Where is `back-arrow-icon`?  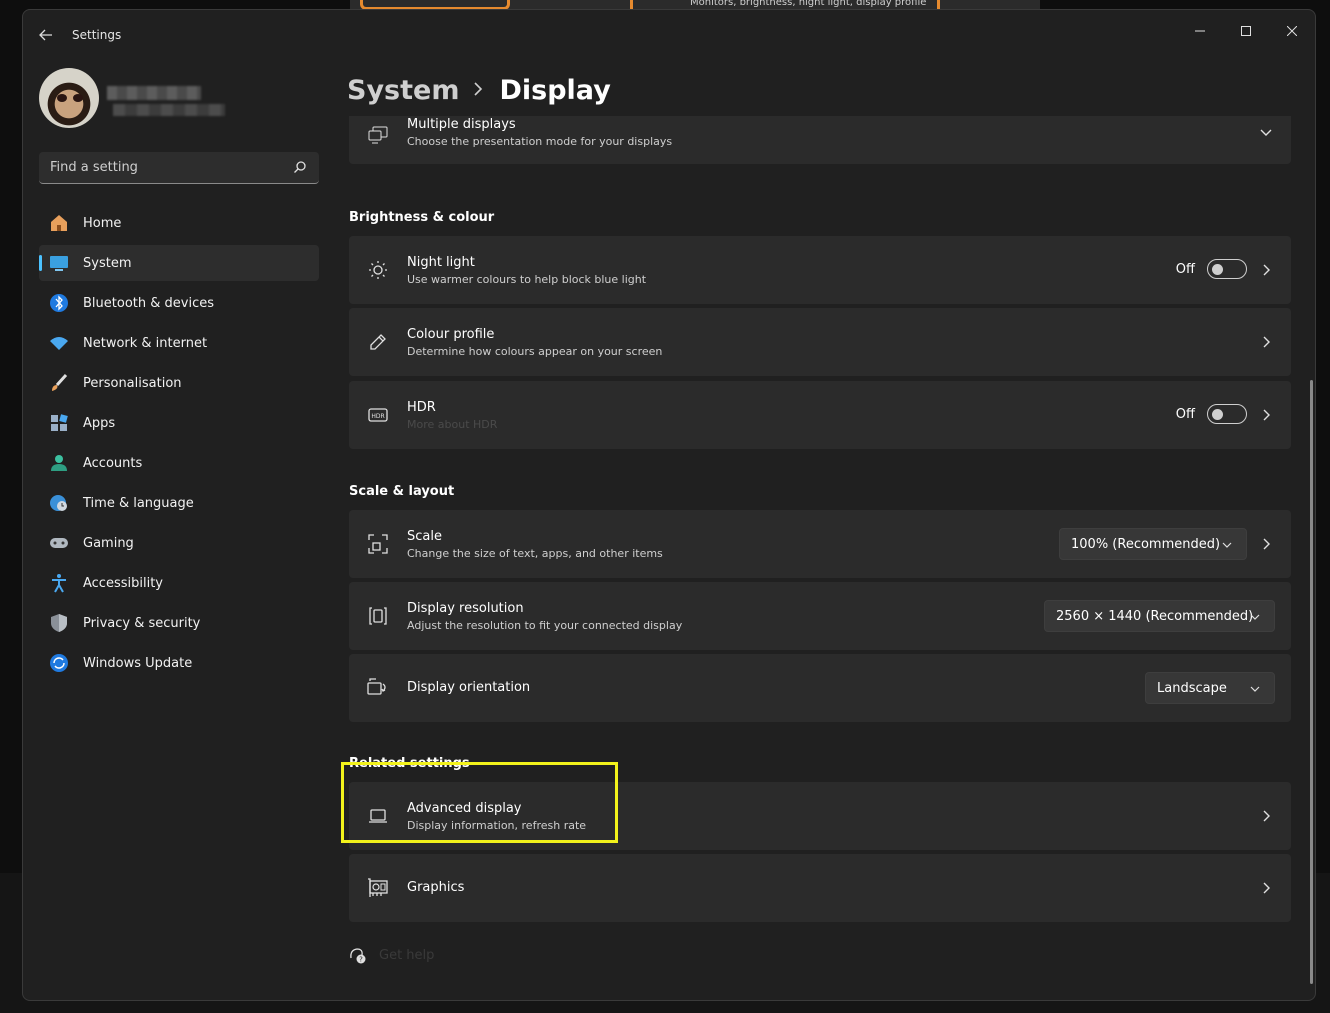 back-arrow-icon is located at coordinates (45, 35).